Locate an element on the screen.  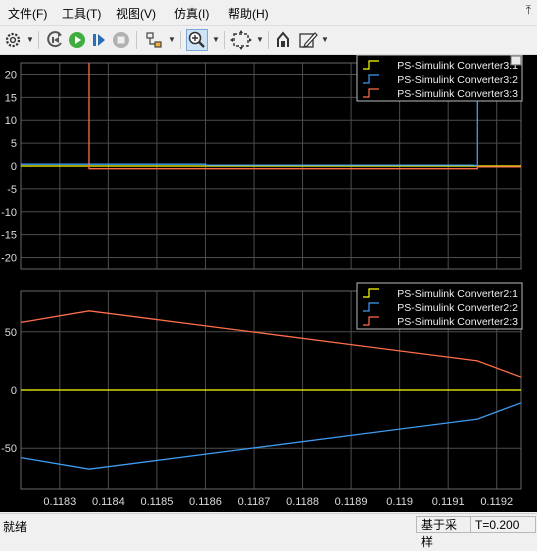
y-tick-label: -20 is located at coordinates (9, 259).